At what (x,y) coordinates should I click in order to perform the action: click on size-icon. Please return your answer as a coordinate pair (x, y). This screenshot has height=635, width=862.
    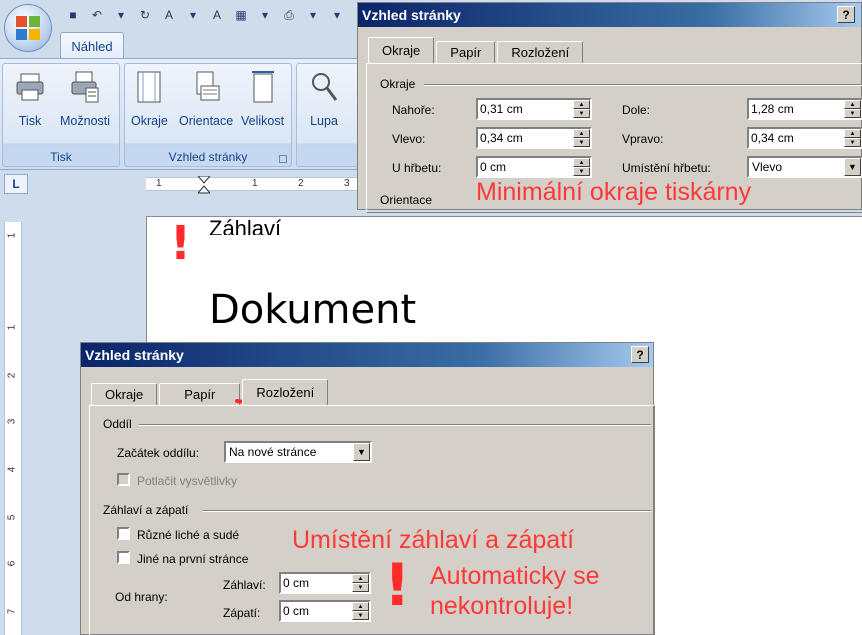
    Looking at the image, I should click on (262, 87).